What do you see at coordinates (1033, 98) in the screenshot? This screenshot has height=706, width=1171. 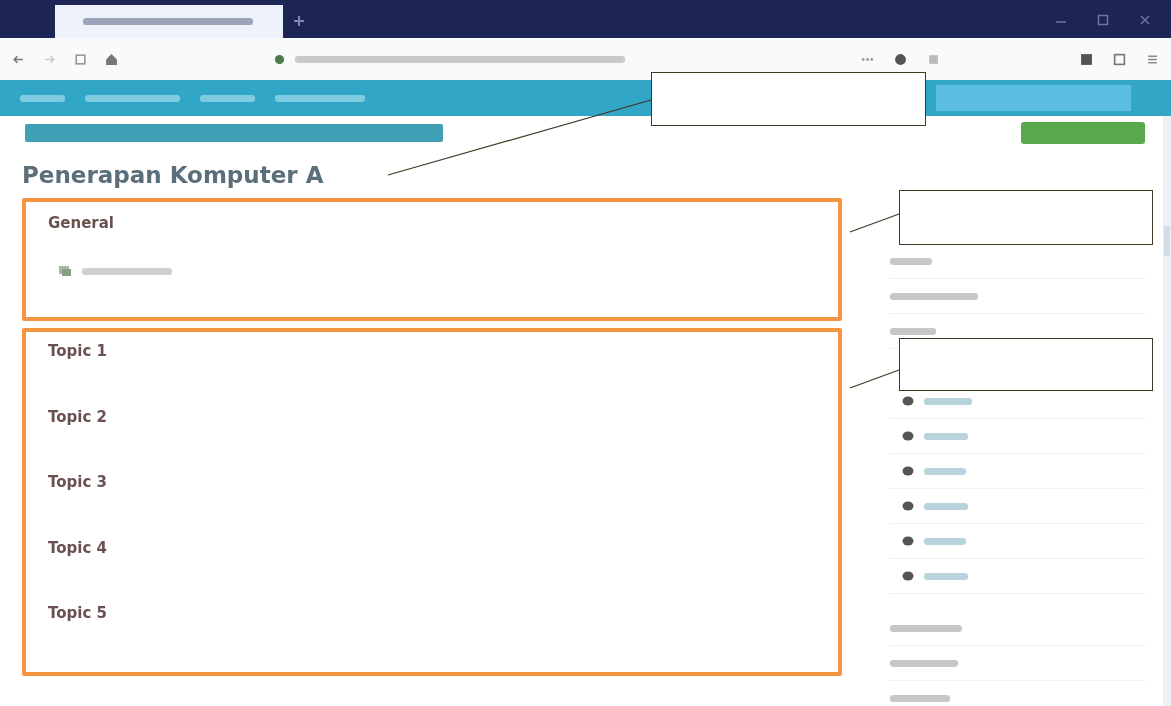 I see `user-menu` at bounding box center [1033, 98].